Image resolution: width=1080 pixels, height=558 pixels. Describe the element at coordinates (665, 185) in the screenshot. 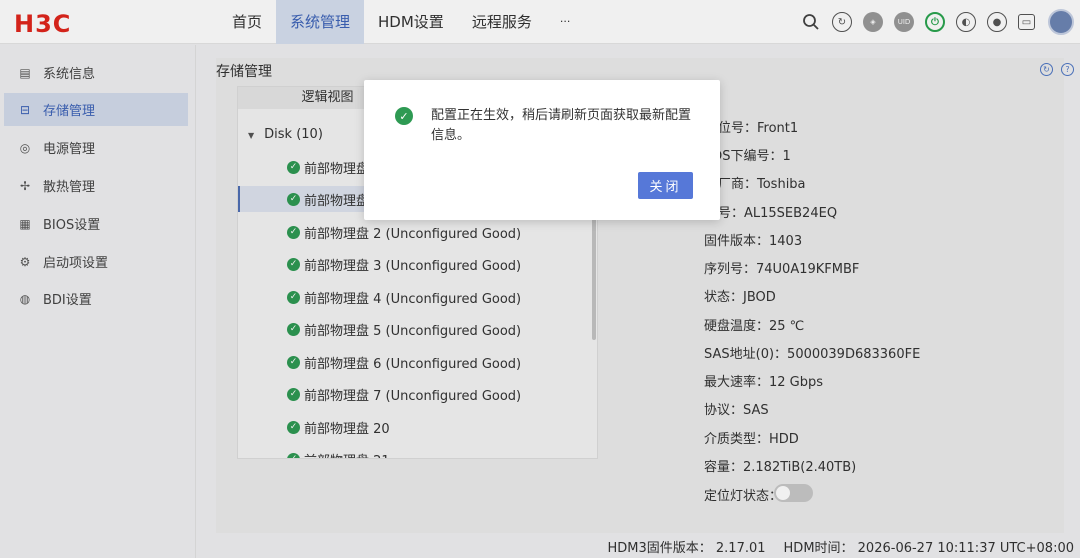

I see `close-button: 关闭` at that location.